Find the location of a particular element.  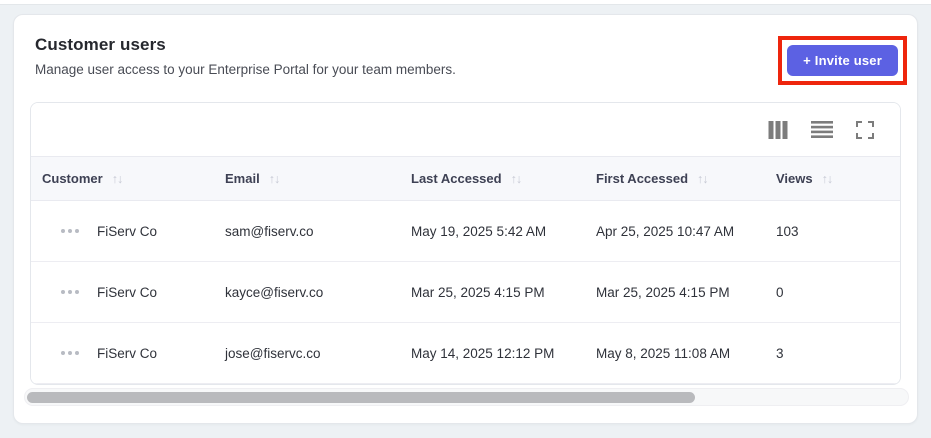

fullscreen-icon is located at coordinates (865, 129).